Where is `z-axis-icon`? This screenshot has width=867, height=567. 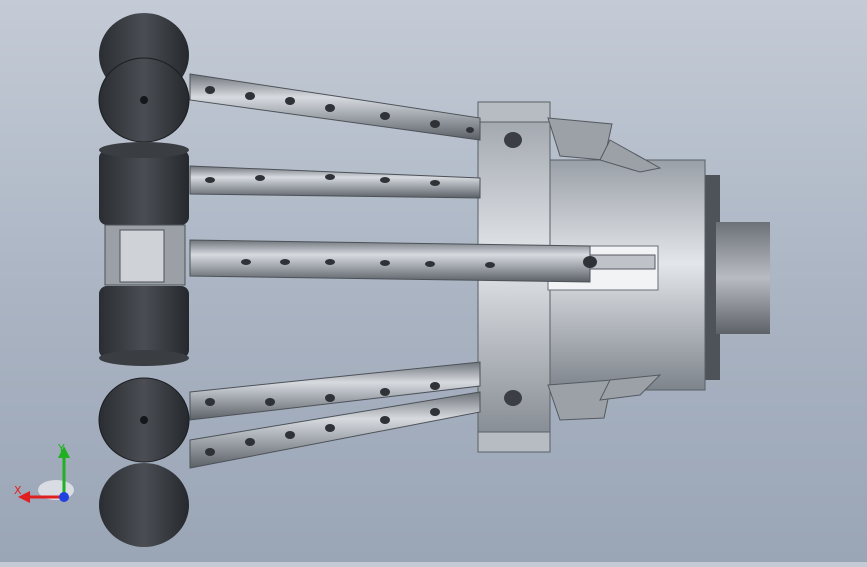 z-axis-icon is located at coordinates (64, 497).